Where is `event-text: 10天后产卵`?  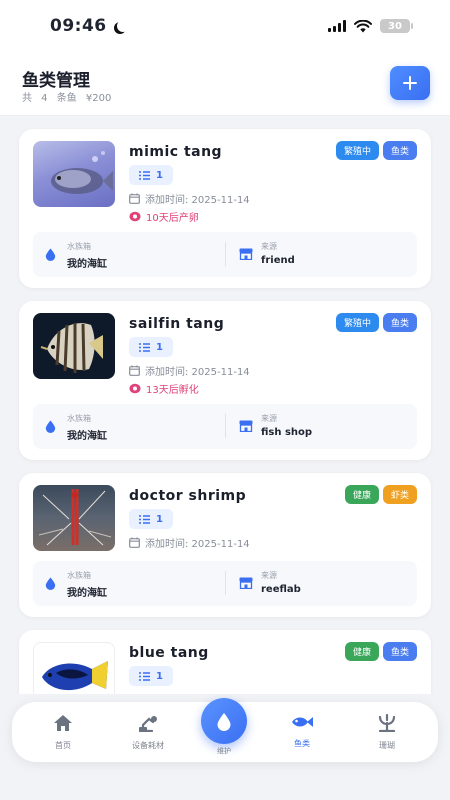
event-text: 10天后产卵 is located at coordinates (172, 218).